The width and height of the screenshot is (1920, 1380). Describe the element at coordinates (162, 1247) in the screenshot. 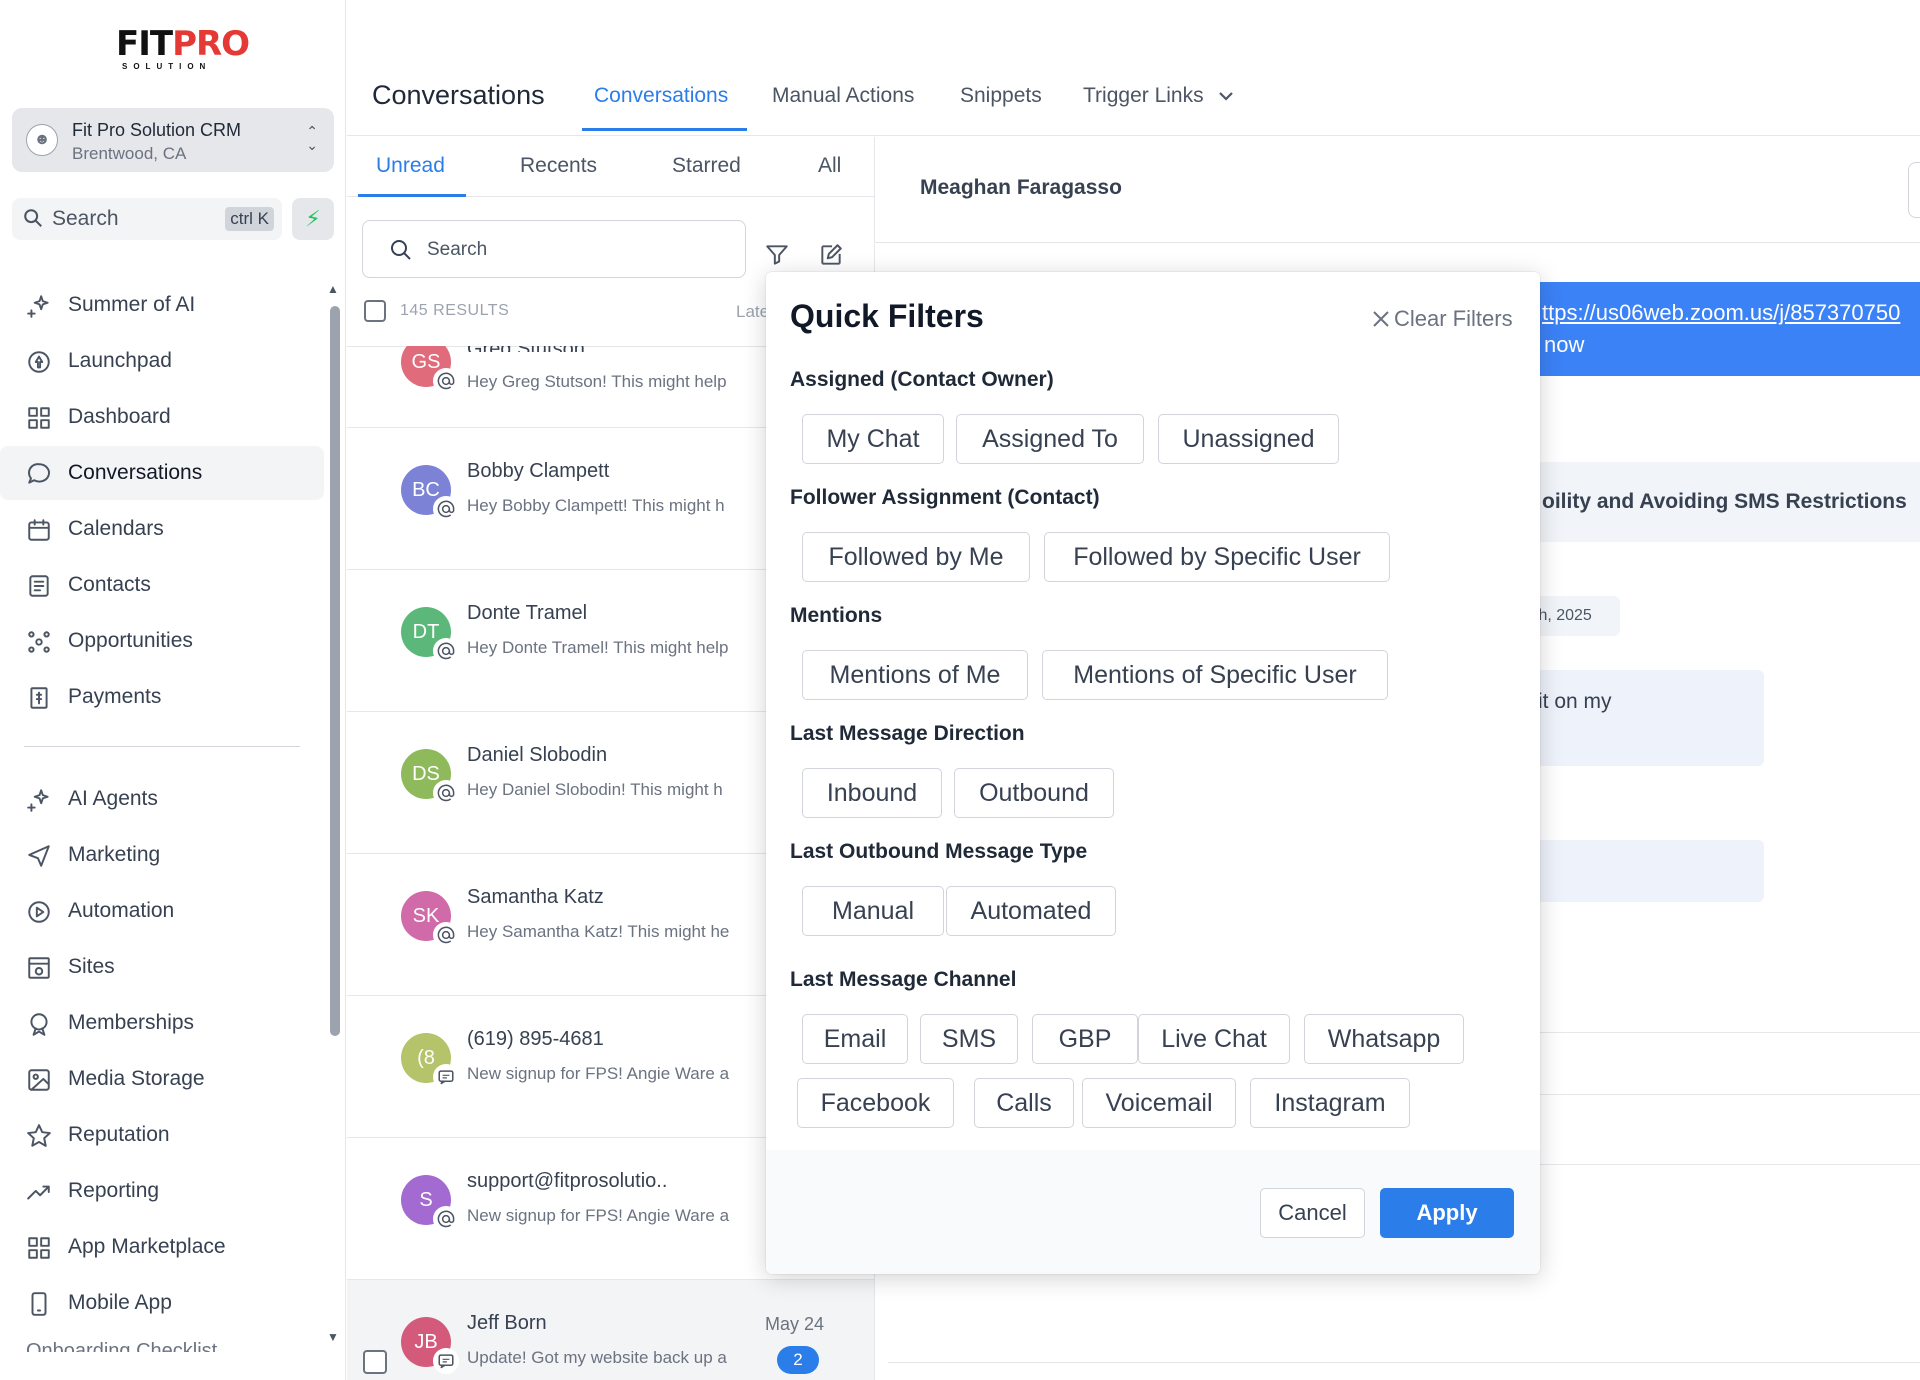

I see `sidebar-item-app-marketplace: App Marketplace` at that location.